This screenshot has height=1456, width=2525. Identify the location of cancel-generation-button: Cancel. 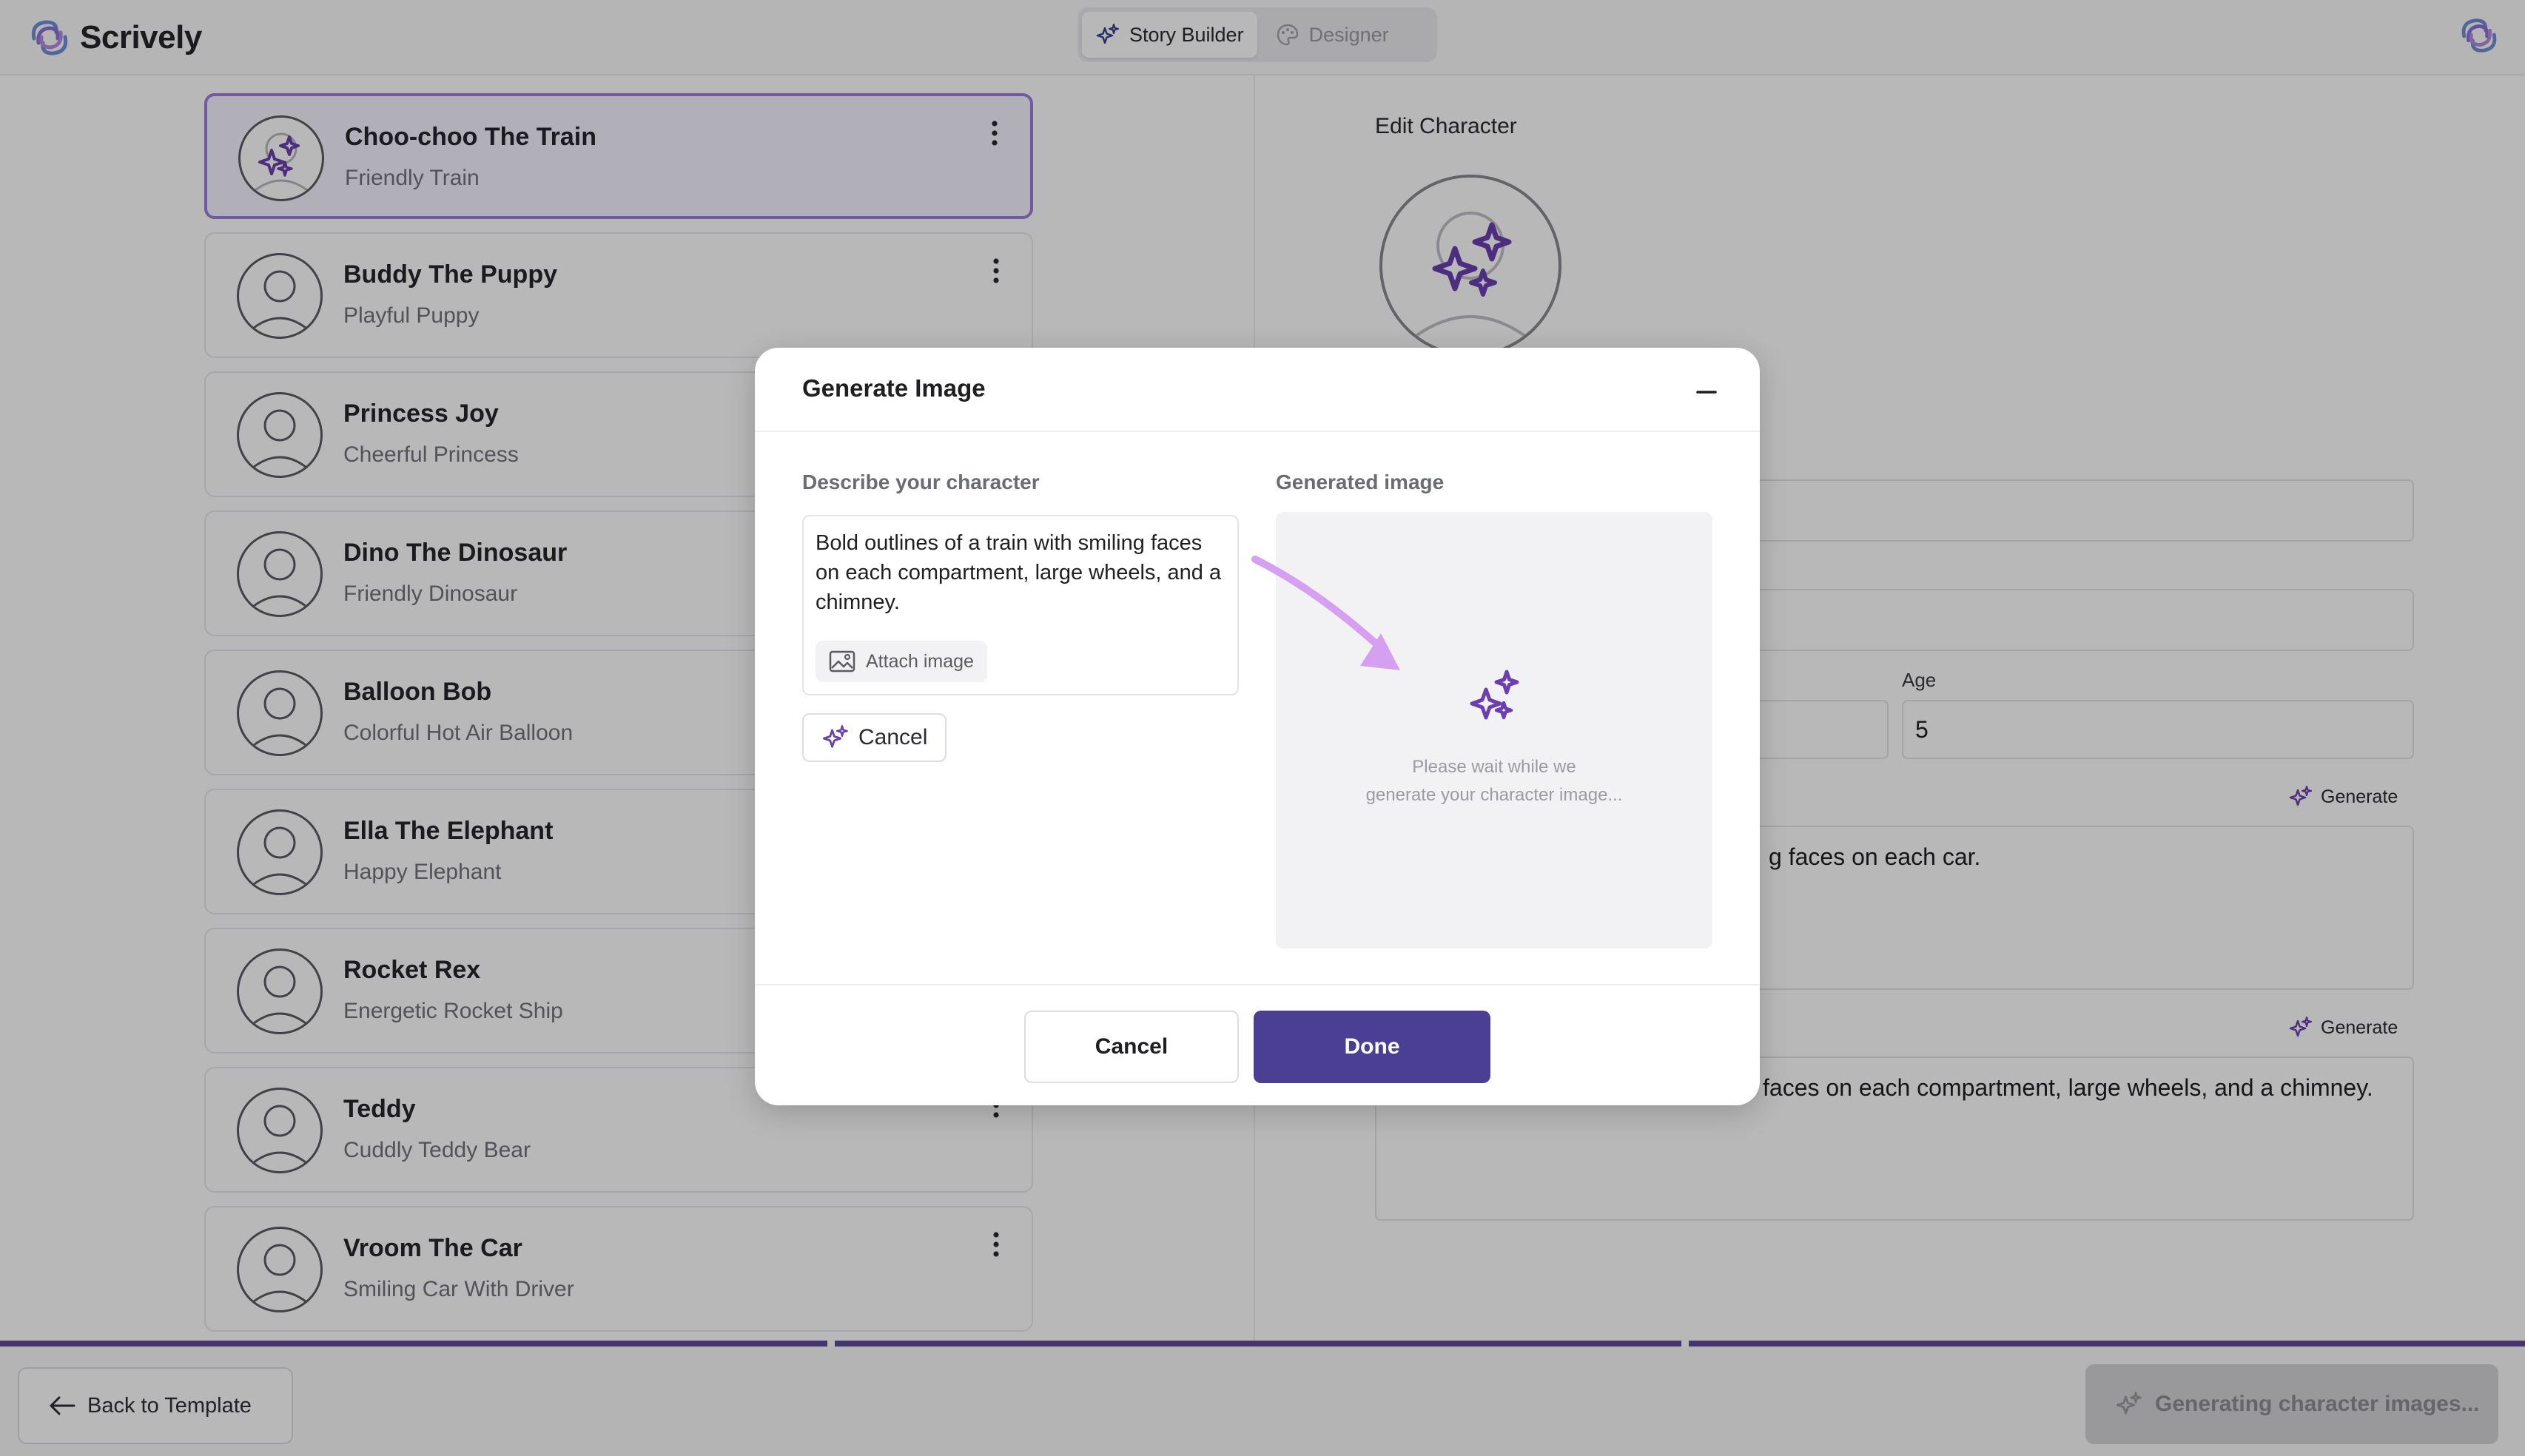
(875, 738).